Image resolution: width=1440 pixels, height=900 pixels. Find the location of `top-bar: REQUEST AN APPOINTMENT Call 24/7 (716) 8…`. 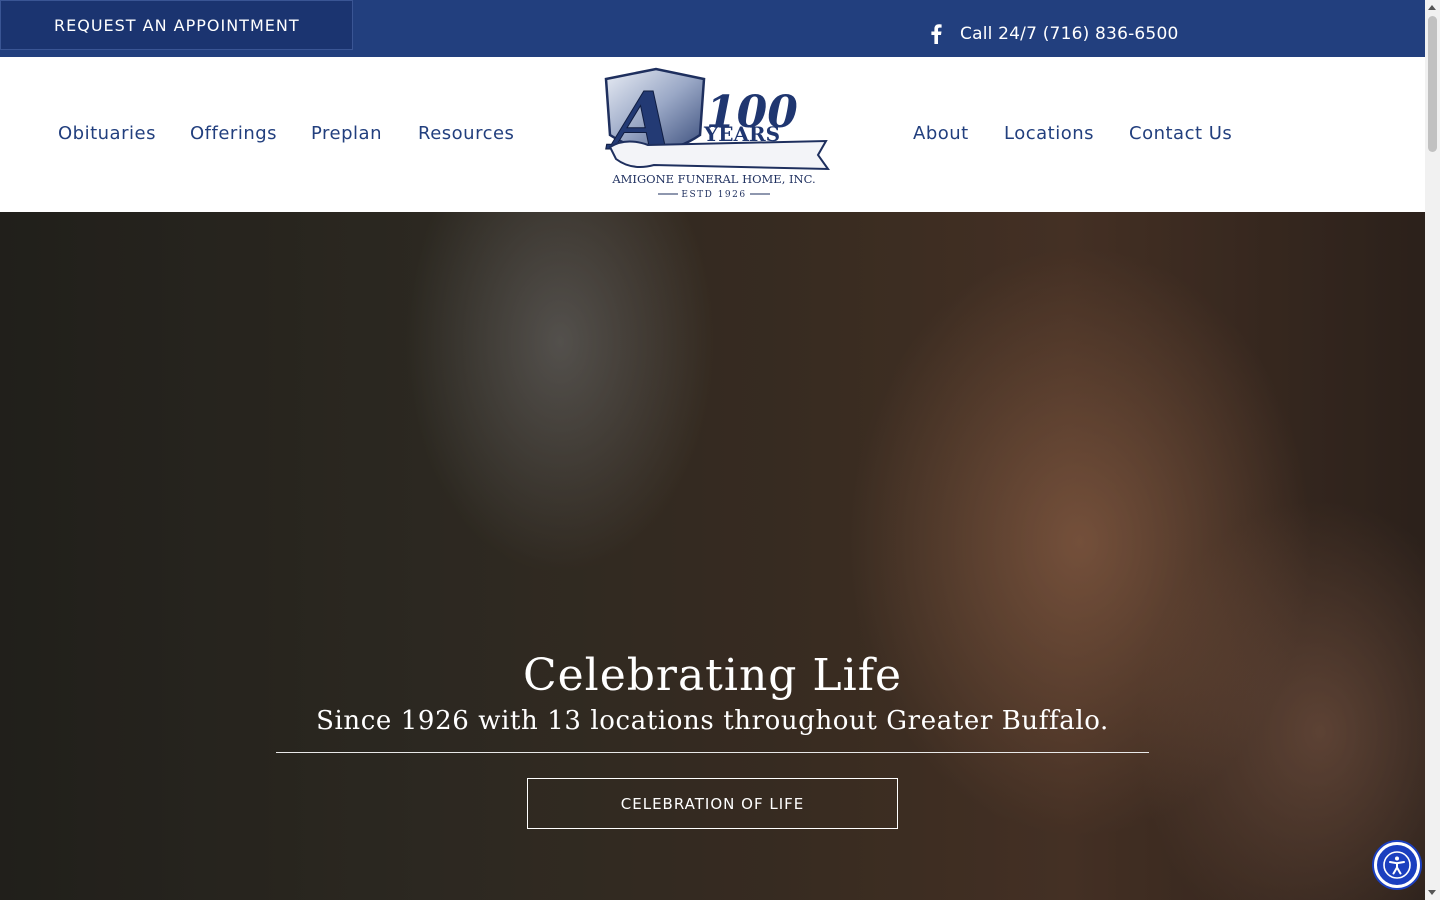

top-bar: REQUEST AN APPOINTMENT Call 24/7 (716) 8… is located at coordinates (712, 28).